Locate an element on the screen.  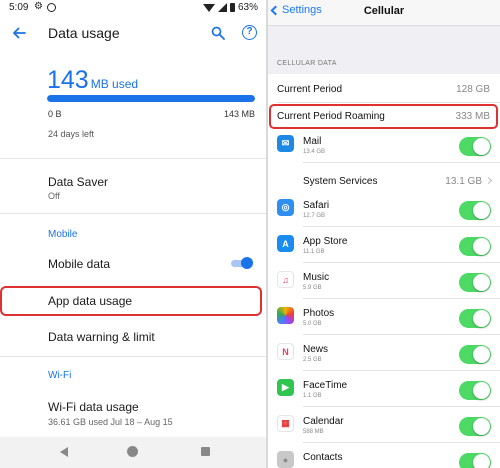
news-icon: N is located at coordinates (285, 351).